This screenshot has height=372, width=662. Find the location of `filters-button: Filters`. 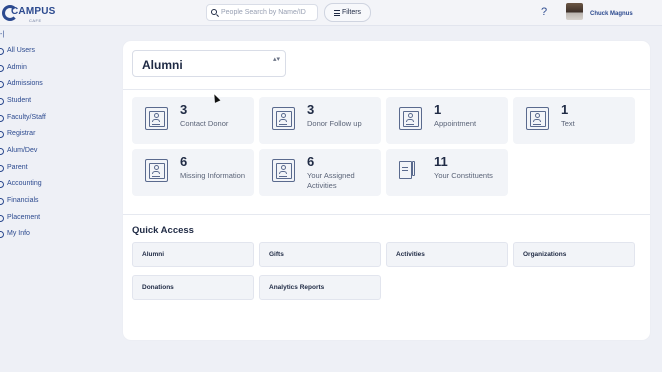

filters-button: Filters is located at coordinates (347, 12).